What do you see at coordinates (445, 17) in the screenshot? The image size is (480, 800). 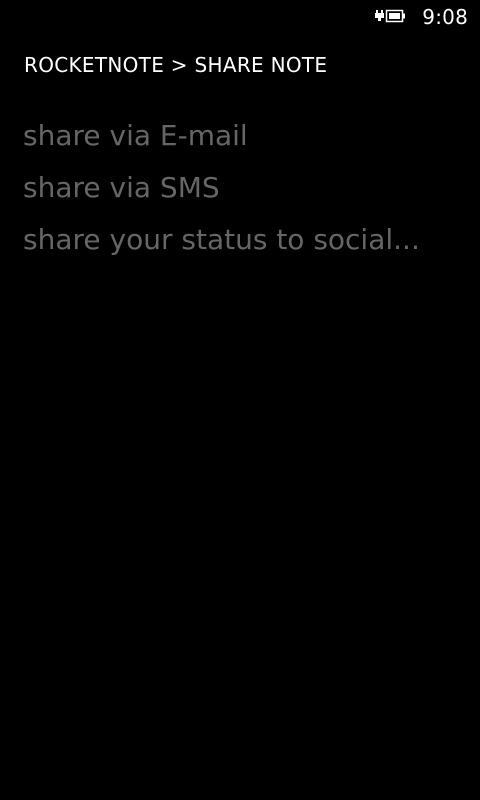 I see `clock: 9:08` at bounding box center [445, 17].